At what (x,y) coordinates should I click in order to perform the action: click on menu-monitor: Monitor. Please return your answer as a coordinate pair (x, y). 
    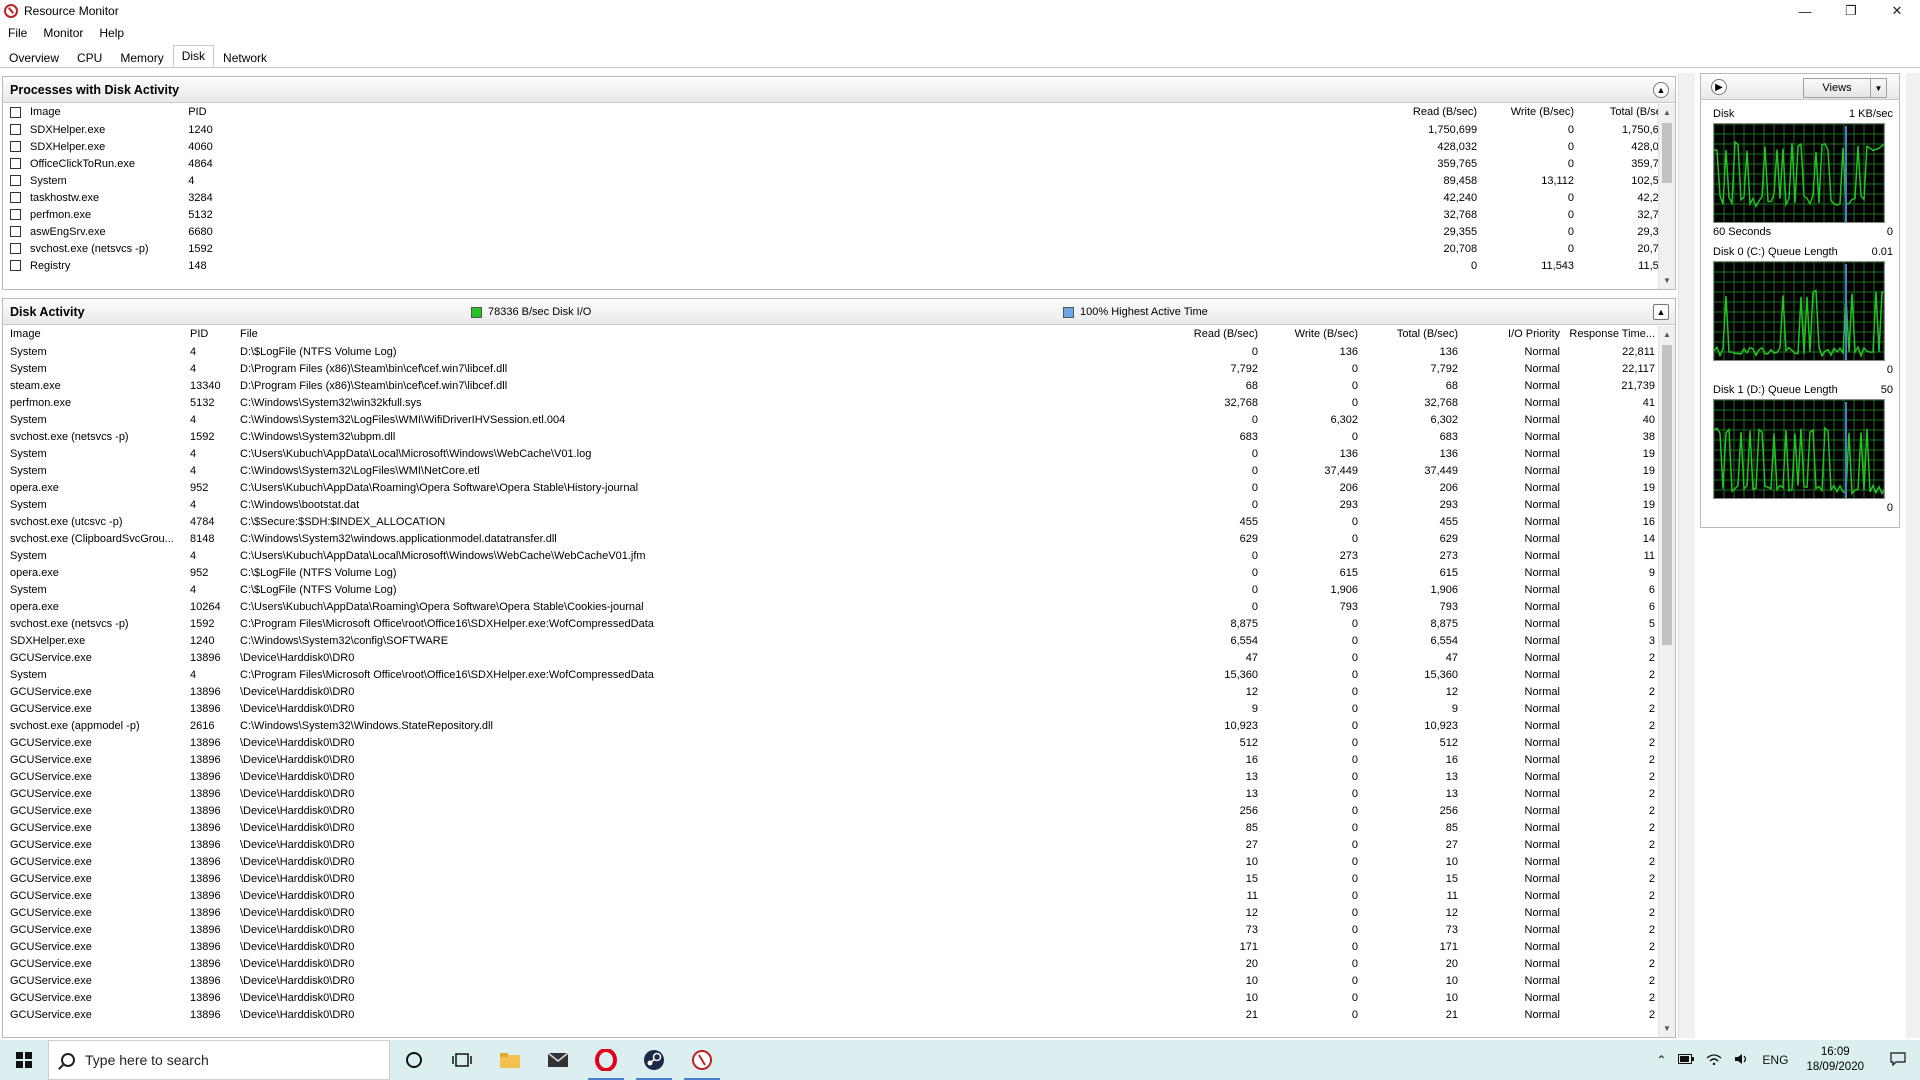
    Looking at the image, I should click on (63, 33).